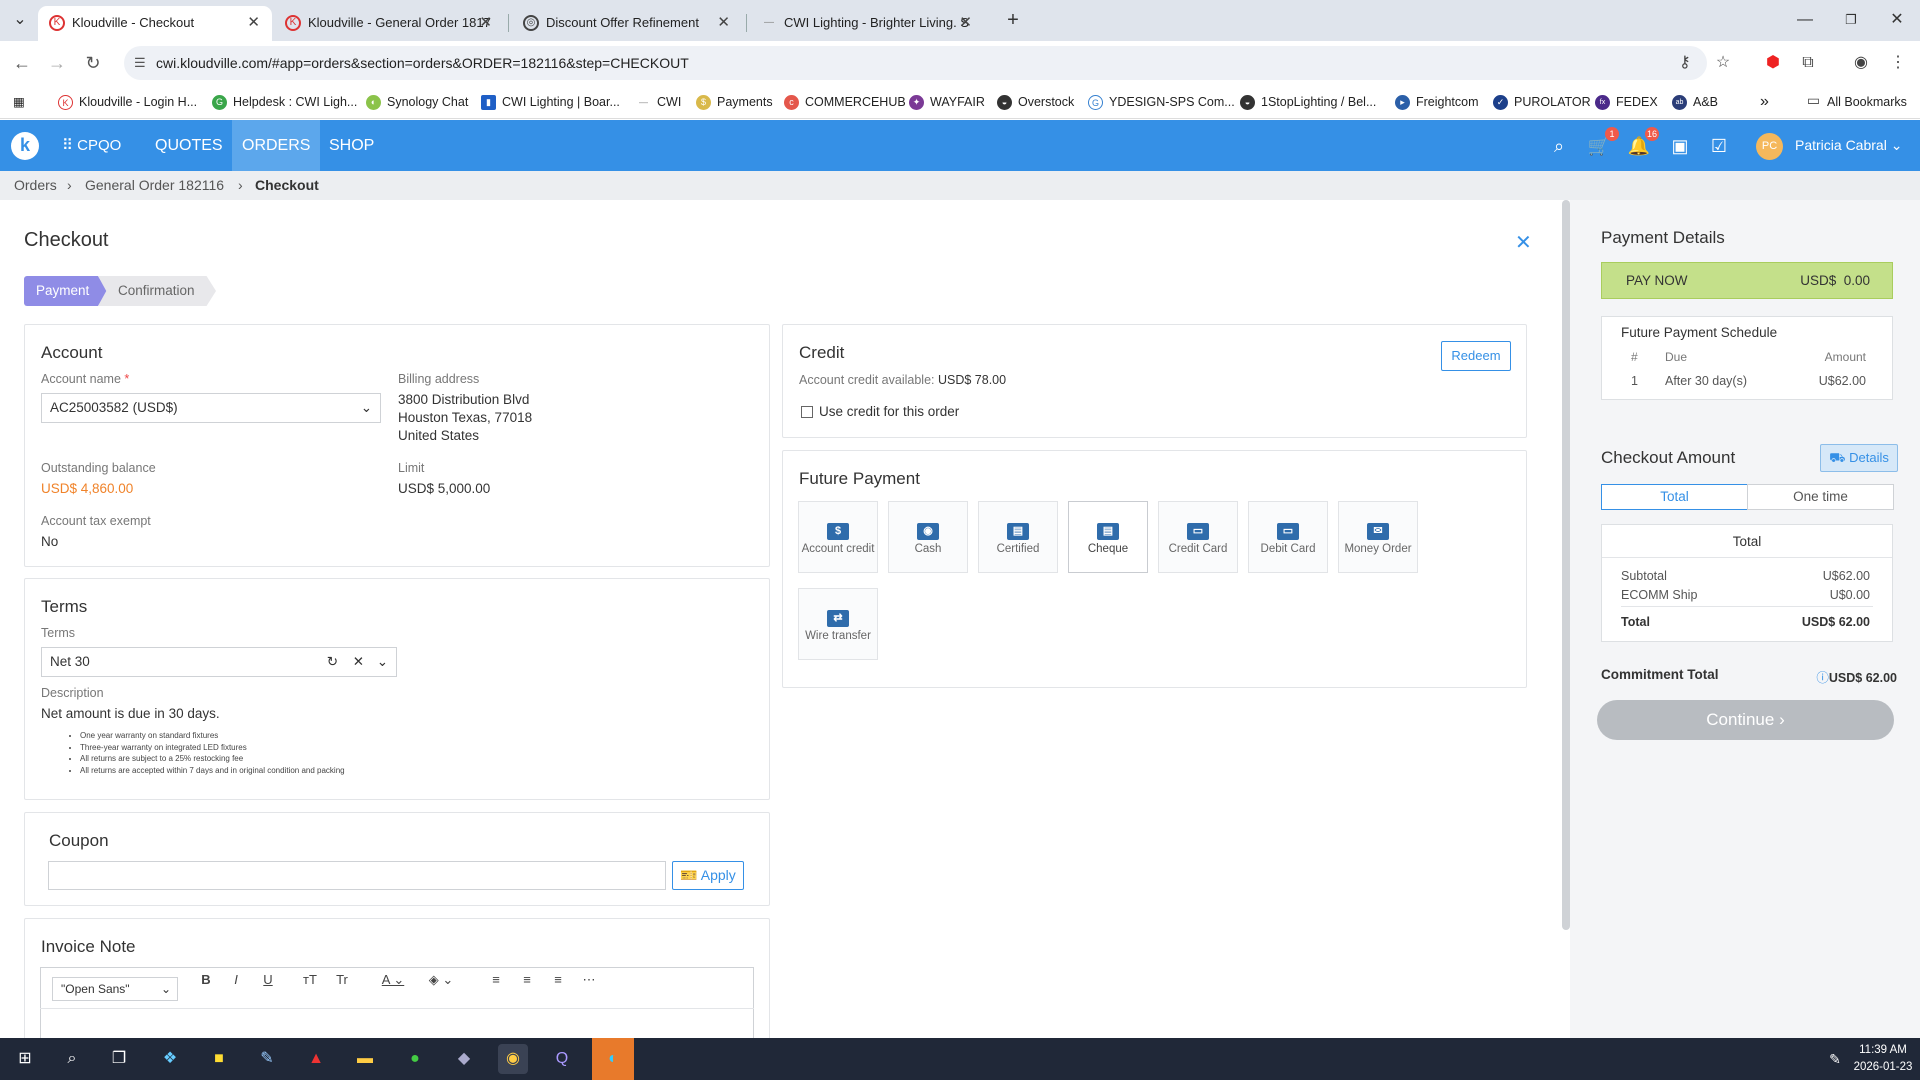 This screenshot has height=1080, width=1920. Describe the element at coordinates (154, 185) in the screenshot. I see `breadcrumb-order: General Order 182116` at that location.